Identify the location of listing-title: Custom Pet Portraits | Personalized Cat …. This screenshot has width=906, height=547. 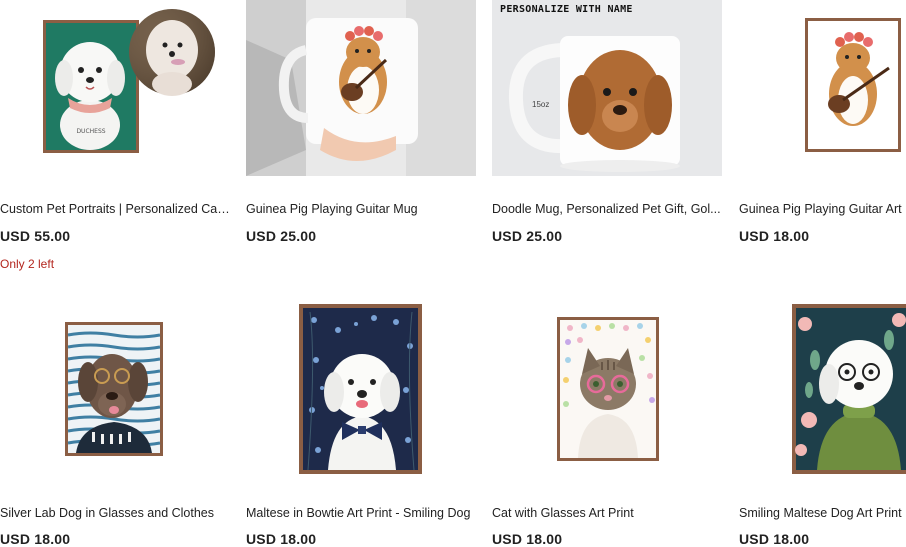
(116, 209).